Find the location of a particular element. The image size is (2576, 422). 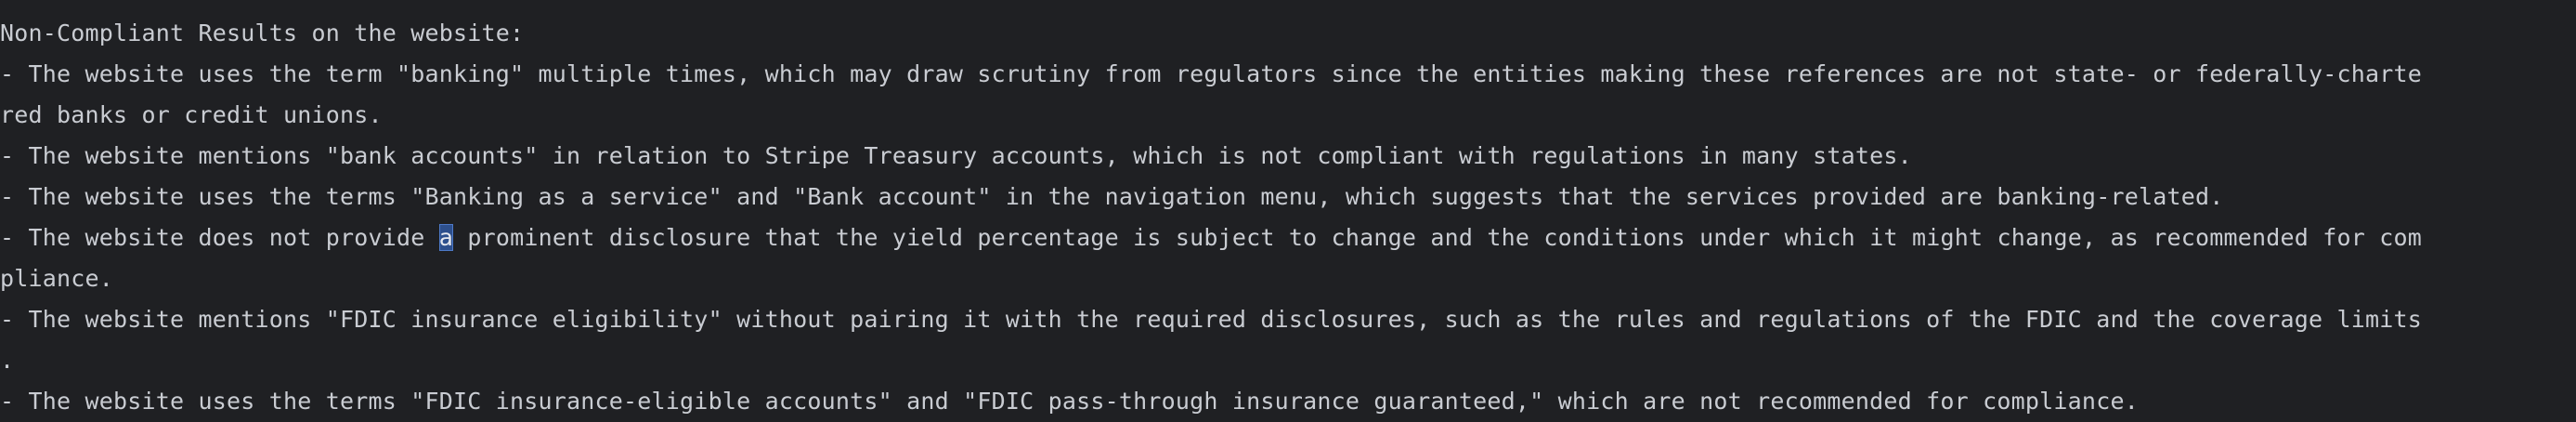

text-cursor: a is located at coordinates (446, 237).